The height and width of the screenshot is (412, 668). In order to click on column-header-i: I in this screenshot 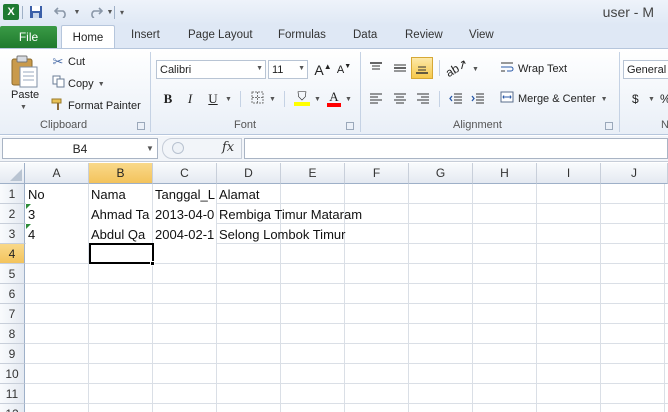, I will do `click(569, 173)`.